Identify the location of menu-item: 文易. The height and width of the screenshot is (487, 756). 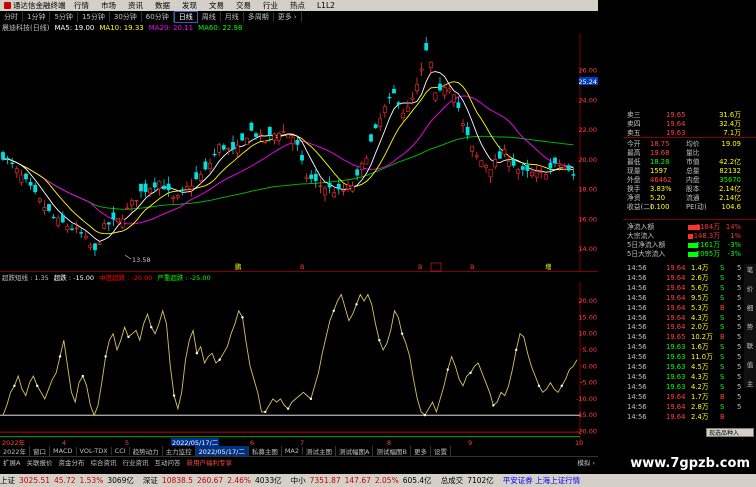
(218, 5).